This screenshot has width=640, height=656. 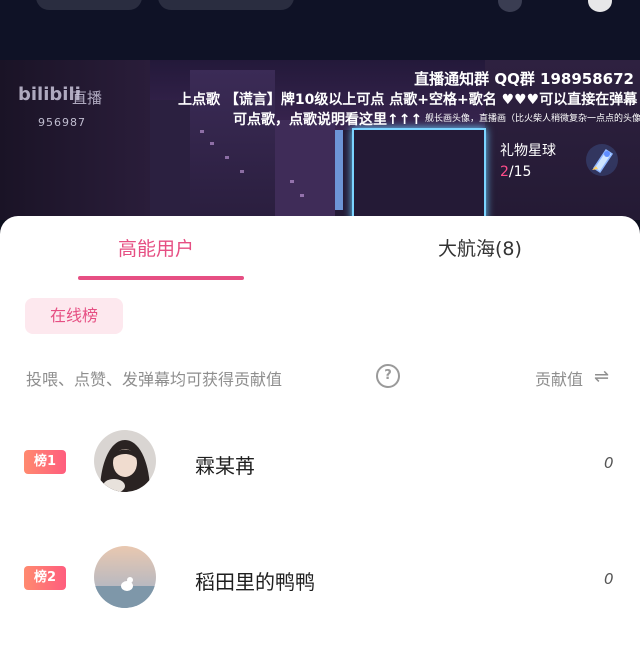 I want to click on rank-badge: 榜2, so click(x=45, y=578).